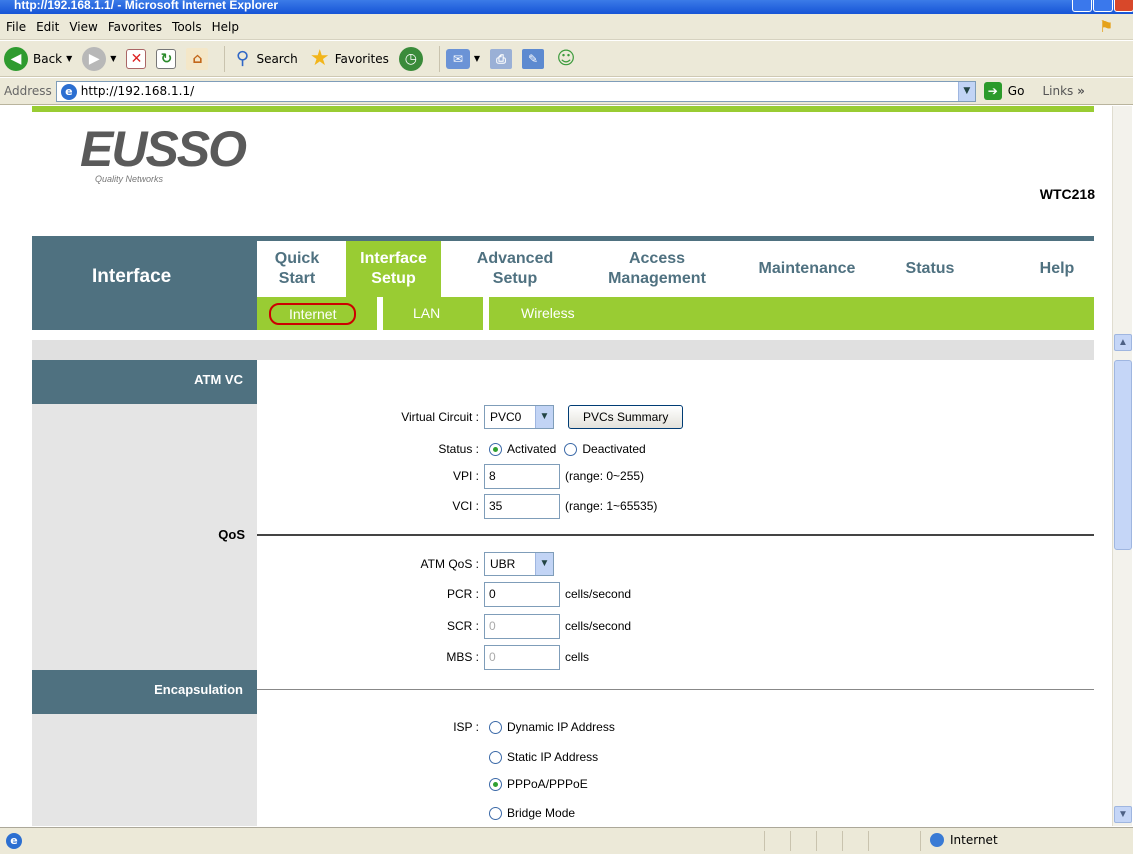 The height and width of the screenshot is (854, 1133). Describe the element at coordinates (426, 314) in the screenshot. I see `subtab-lan: LAN` at that location.